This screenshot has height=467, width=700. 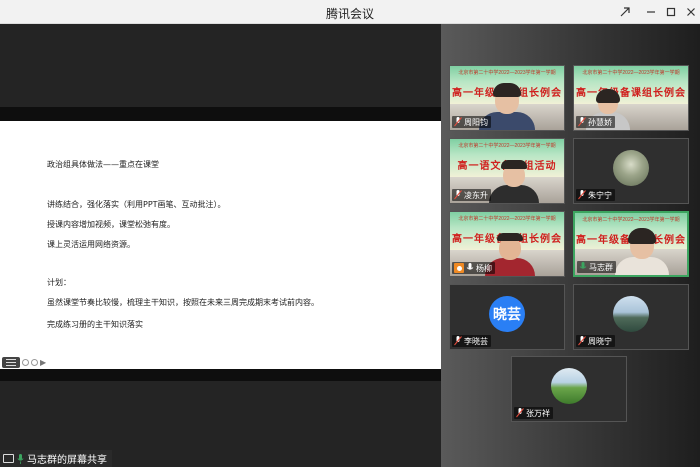 I want to click on doc-heading: 政治组具体做法——重点在课堂, so click(x=103, y=164).